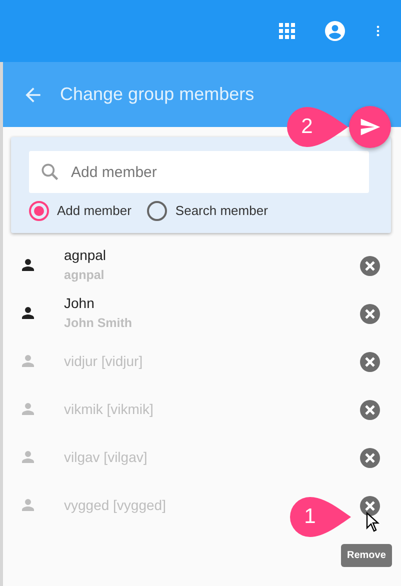 The height and width of the screenshot is (586, 401). Describe the element at coordinates (157, 94) in the screenshot. I see `page-title: Change group members` at that location.